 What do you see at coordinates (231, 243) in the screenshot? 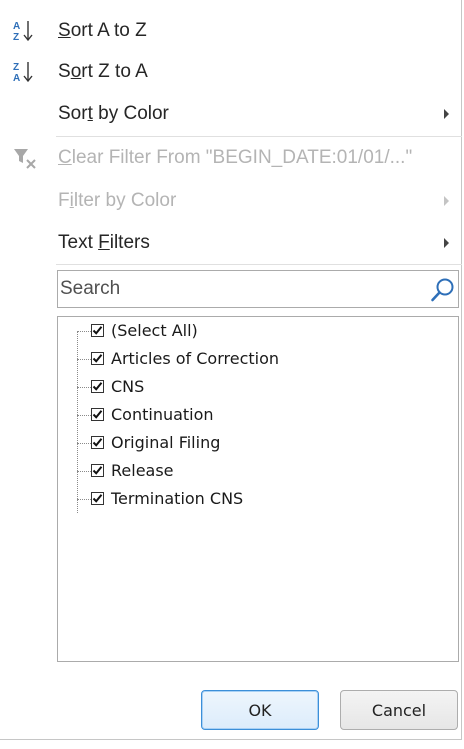
I see `menu-item-text-filters: Text Filters` at bounding box center [231, 243].